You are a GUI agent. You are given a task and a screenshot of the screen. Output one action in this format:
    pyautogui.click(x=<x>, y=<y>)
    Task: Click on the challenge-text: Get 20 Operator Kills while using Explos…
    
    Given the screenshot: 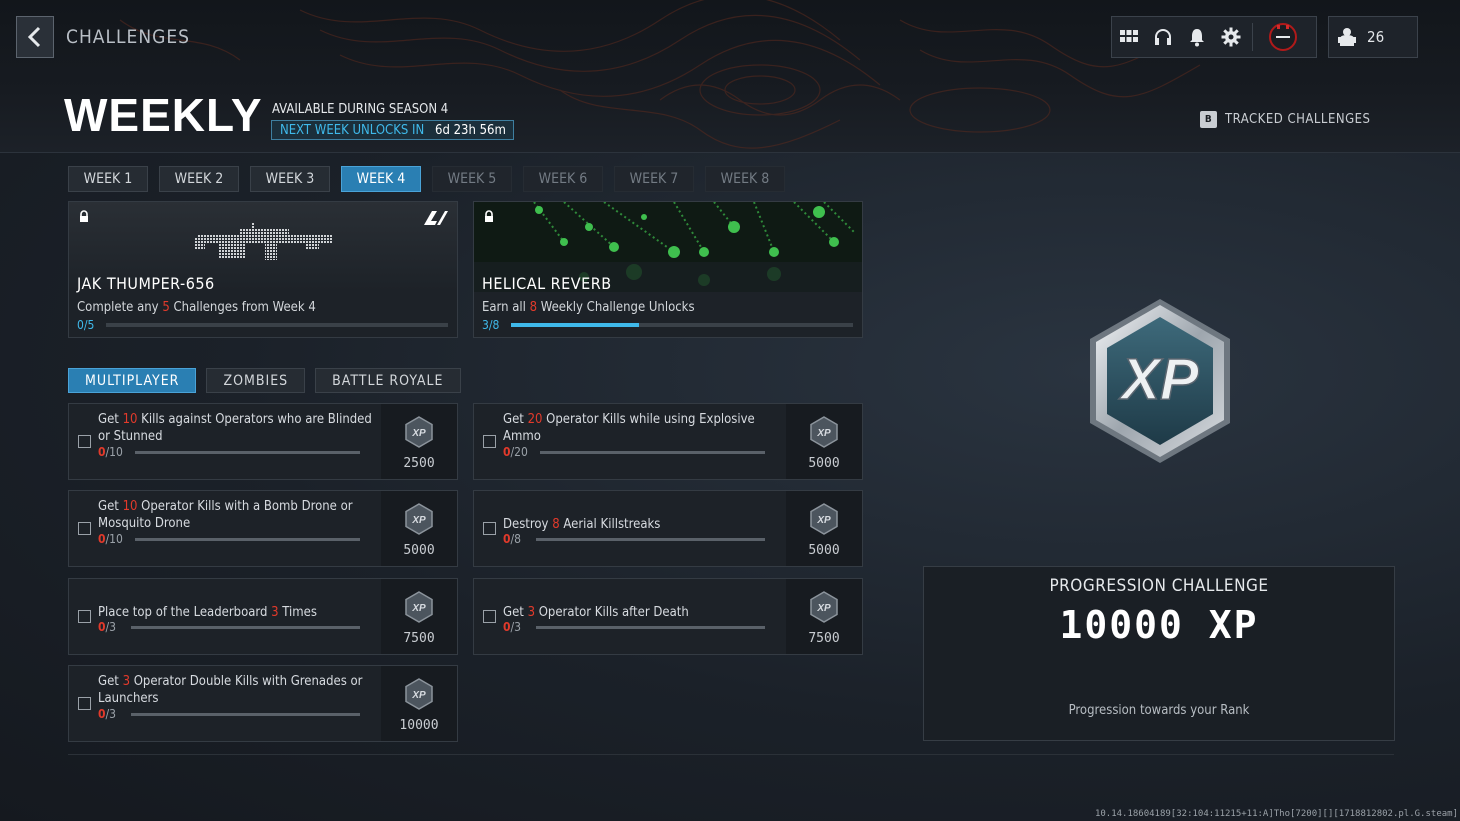 What is the action you would take?
    pyautogui.click(x=629, y=428)
    